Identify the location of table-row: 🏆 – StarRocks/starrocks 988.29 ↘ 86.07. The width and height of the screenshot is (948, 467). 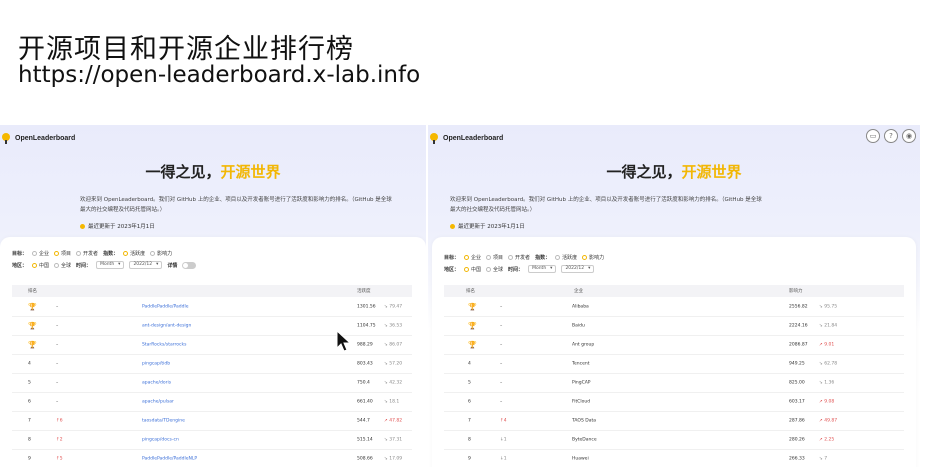
(212, 345).